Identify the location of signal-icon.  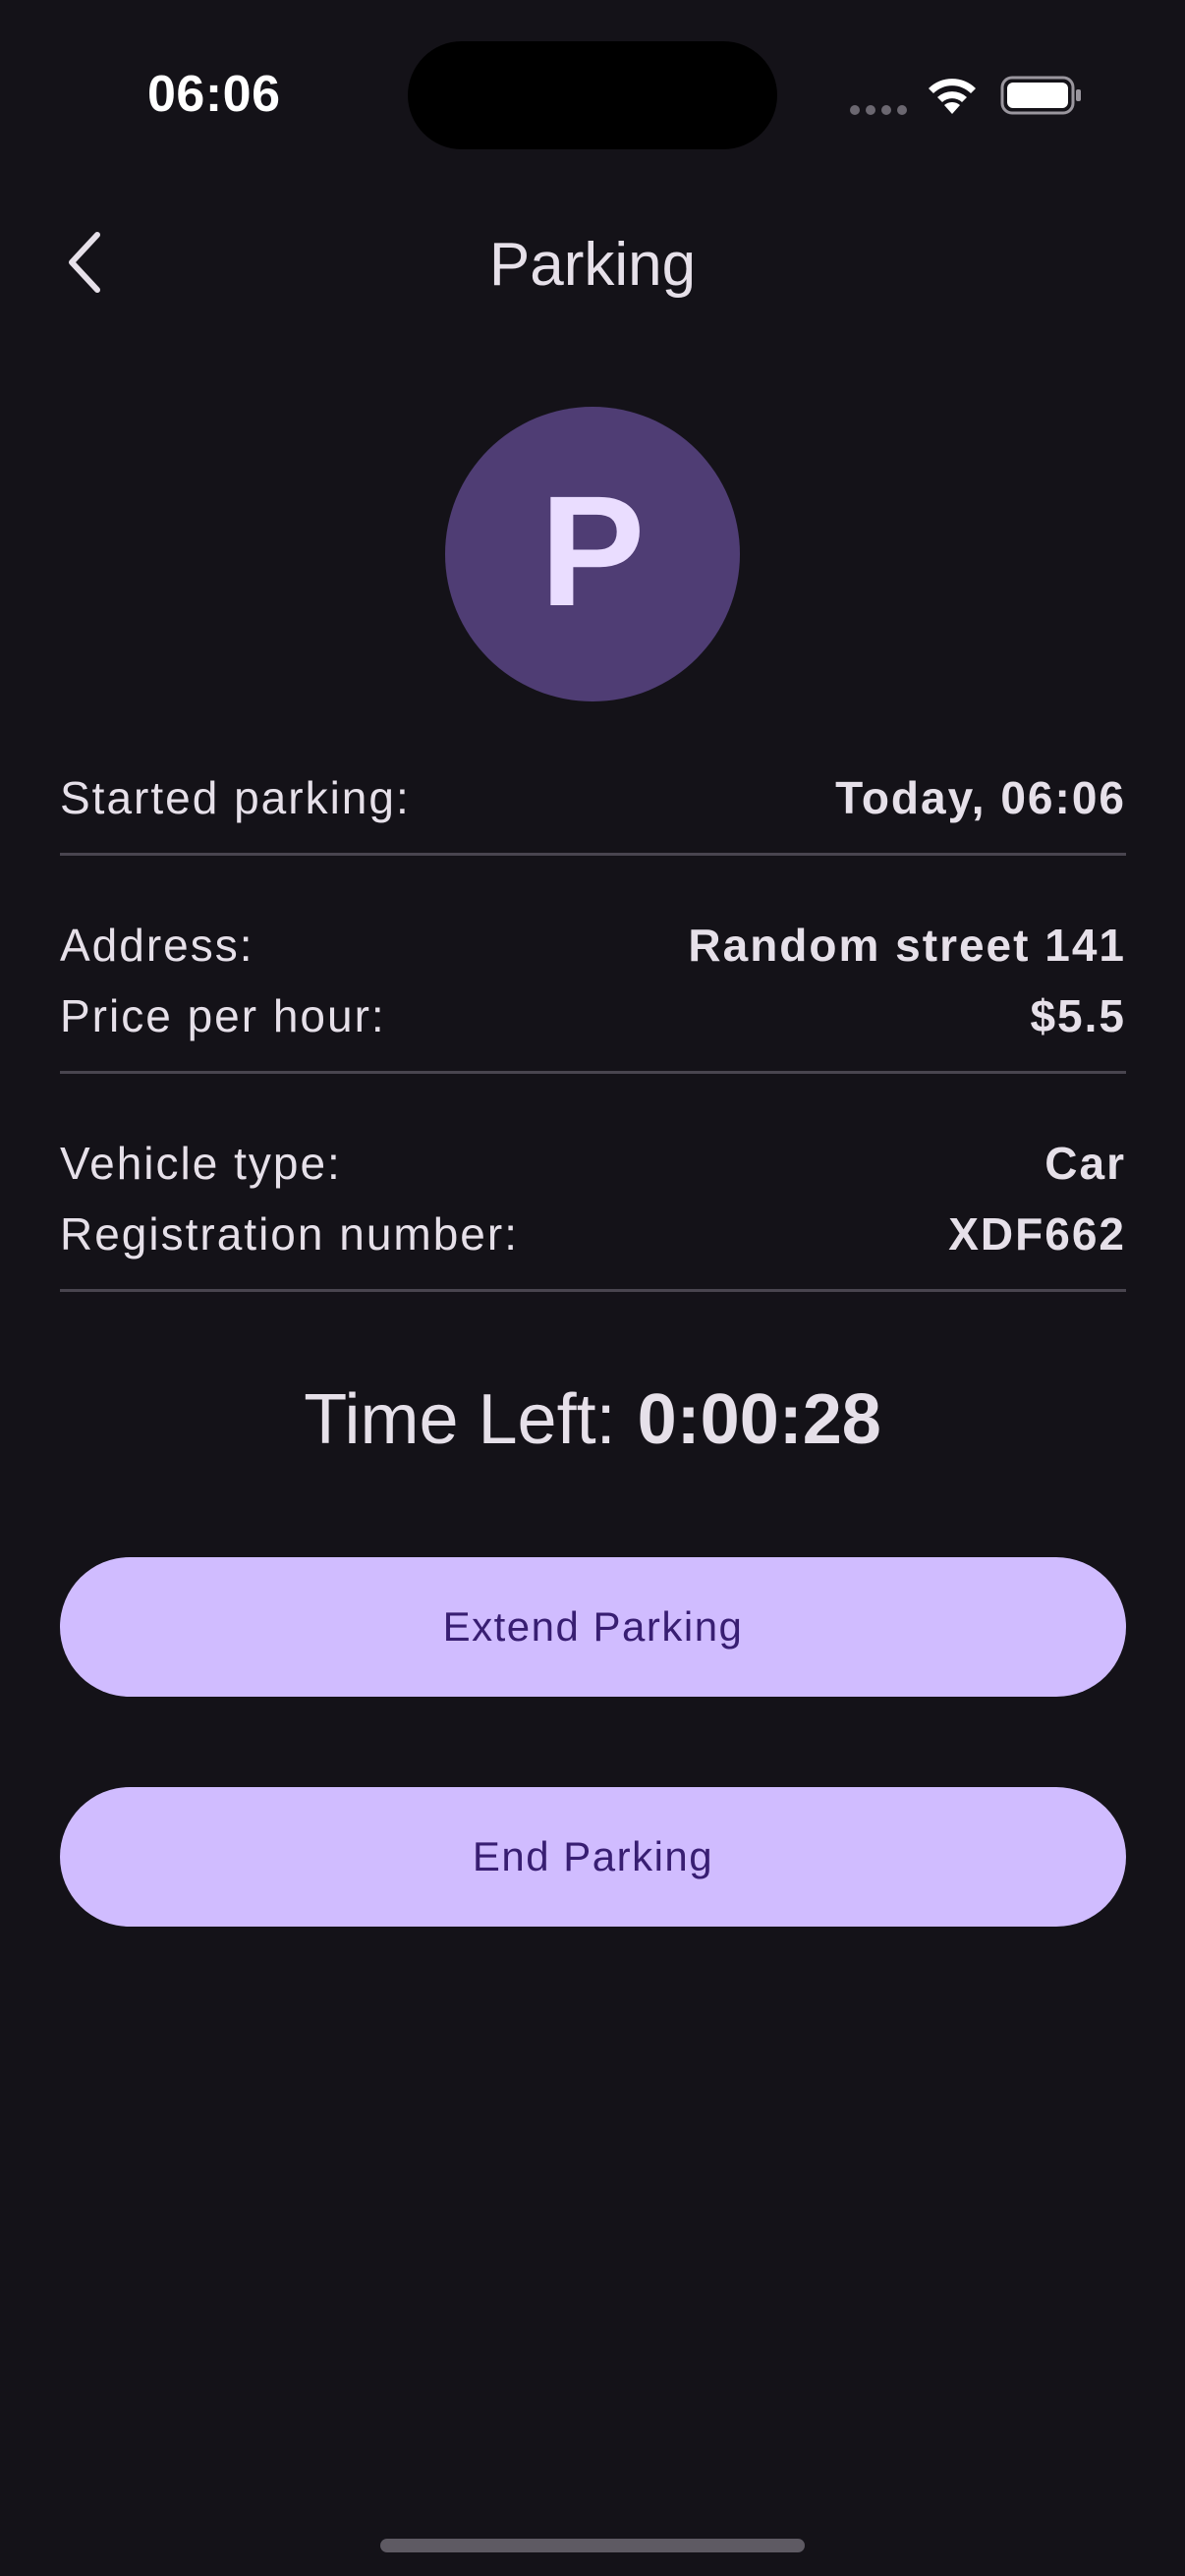
(879, 110).